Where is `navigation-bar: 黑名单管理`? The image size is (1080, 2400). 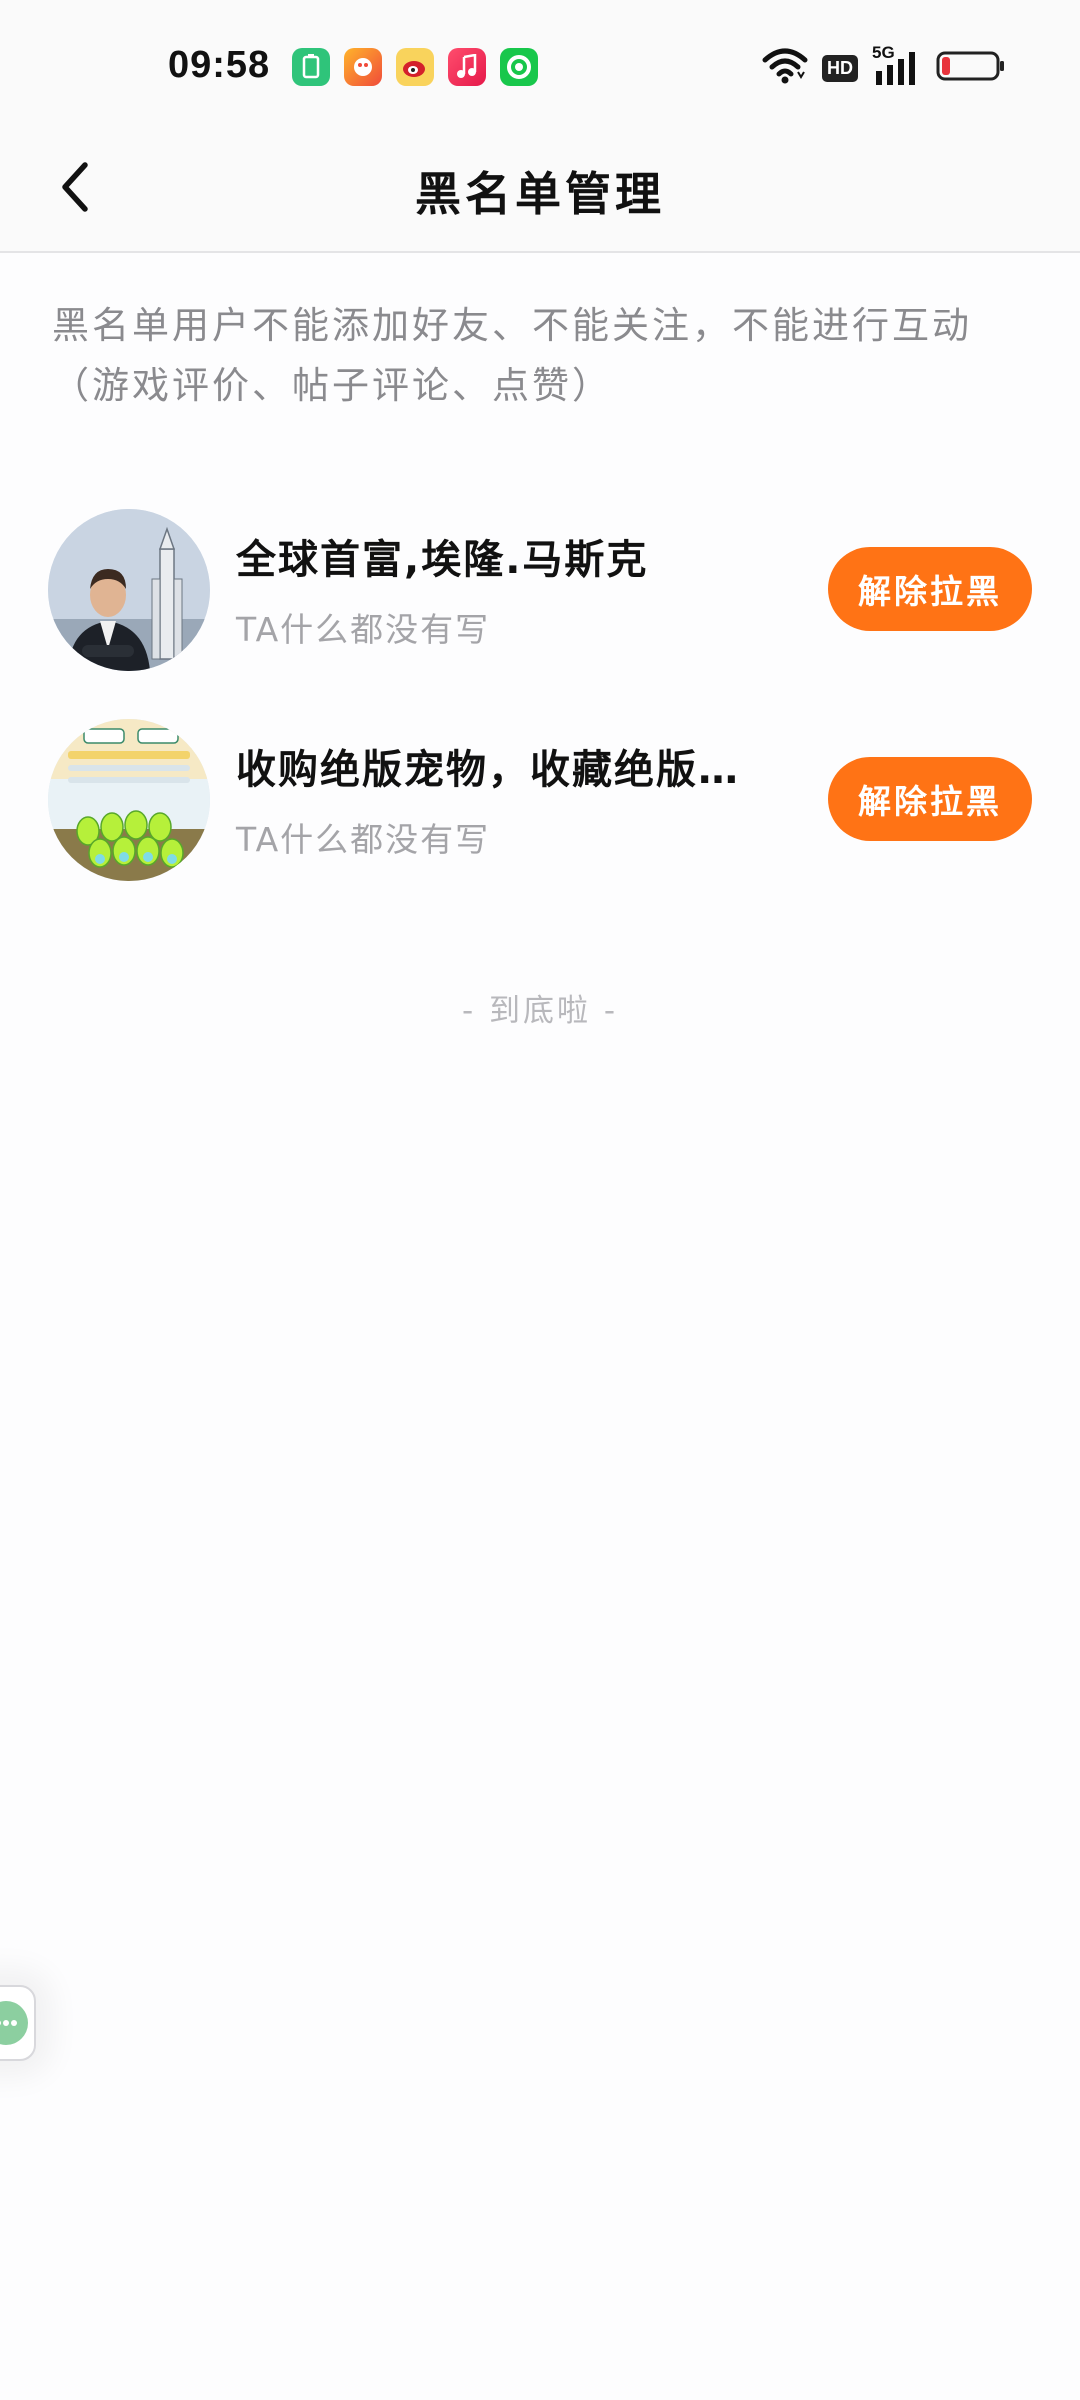
navigation-bar: 黑名单管理 is located at coordinates (540, 191).